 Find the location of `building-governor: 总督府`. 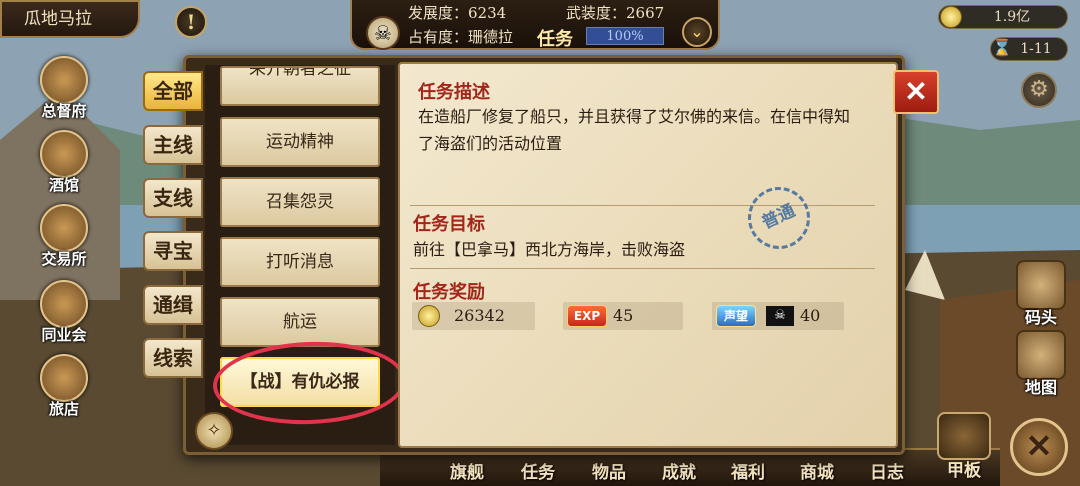

building-governor: 总督府 is located at coordinates (64, 88).